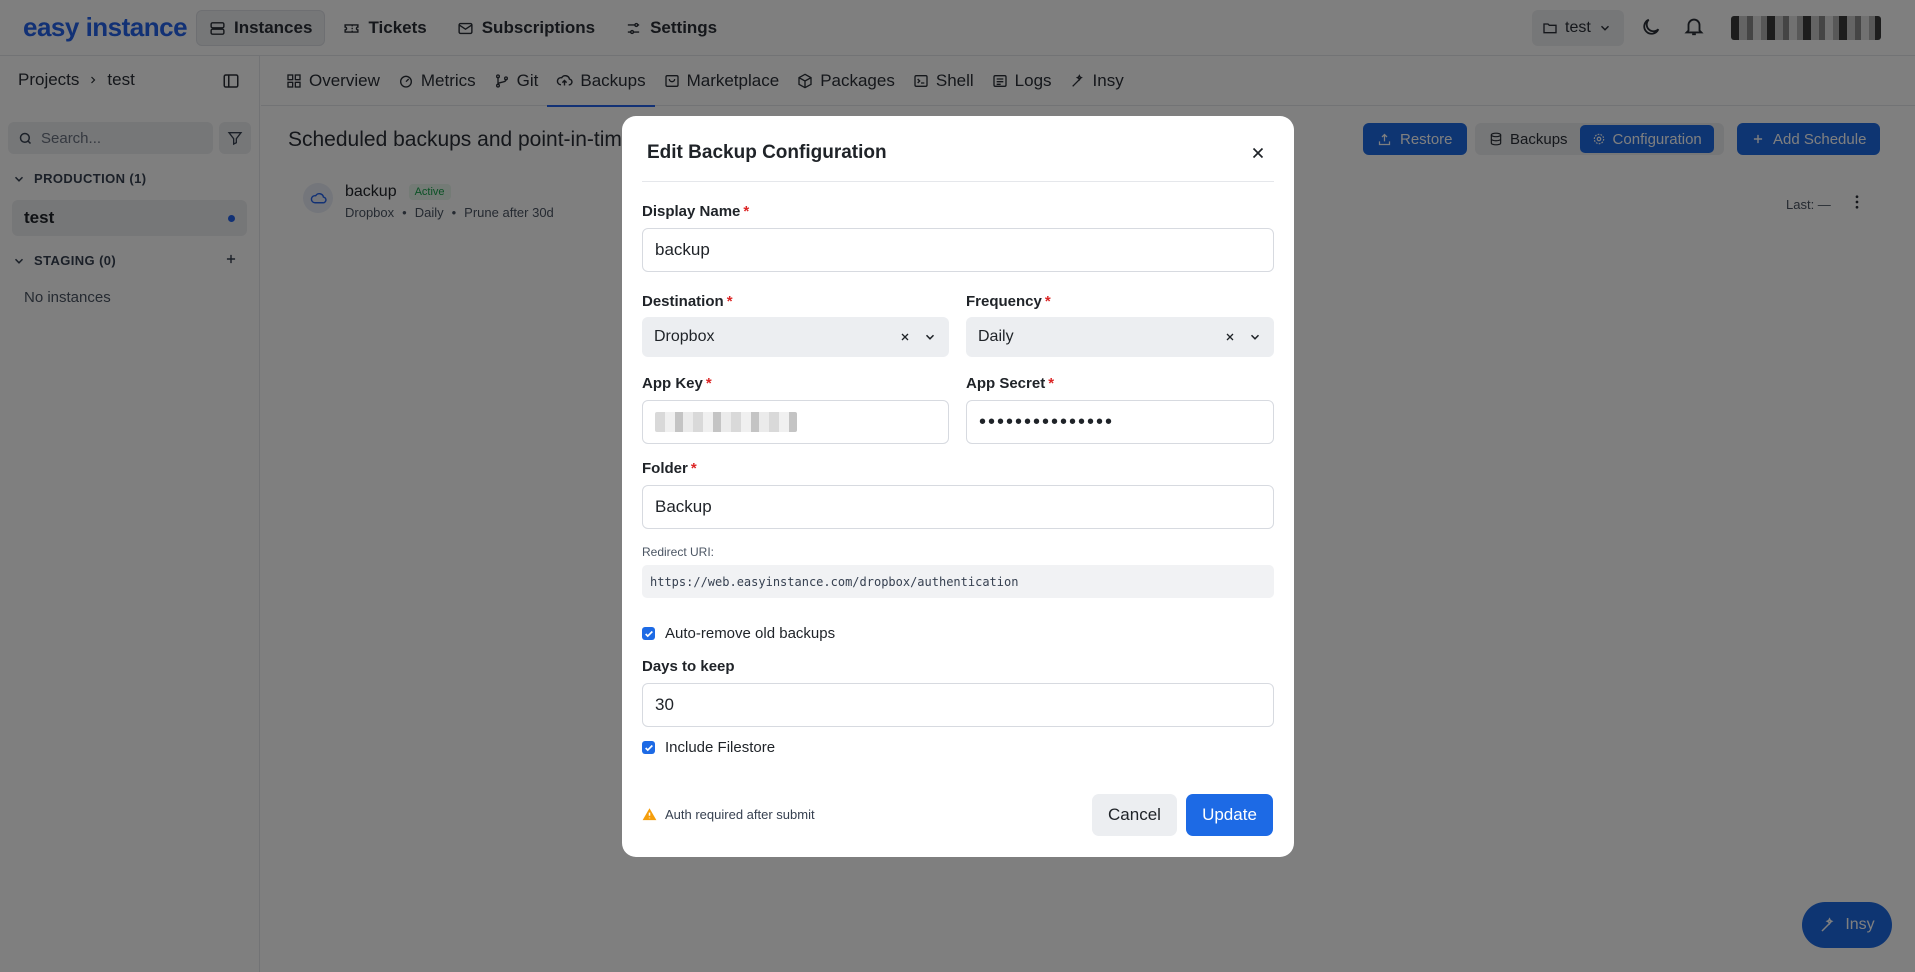 Image resolution: width=1915 pixels, height=972 pixels. I want to click on display-name-field: backup, so click(958, 250).